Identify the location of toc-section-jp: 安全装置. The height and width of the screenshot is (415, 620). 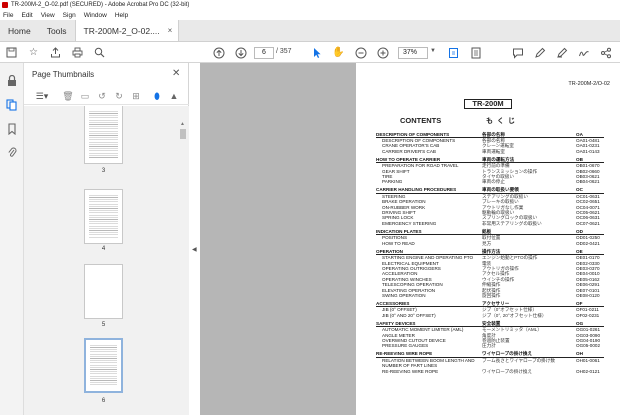
(491, 323).